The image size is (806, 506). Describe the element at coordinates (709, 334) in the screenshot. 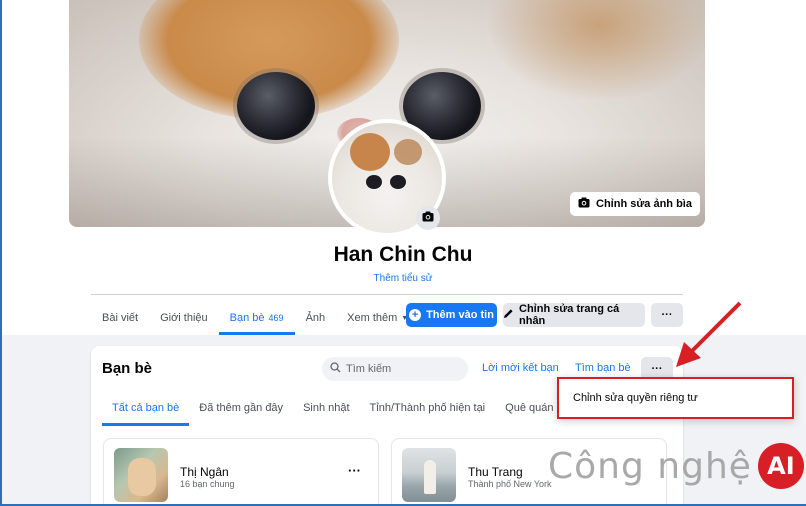

I see `annotation-arrow-icon` at that location.